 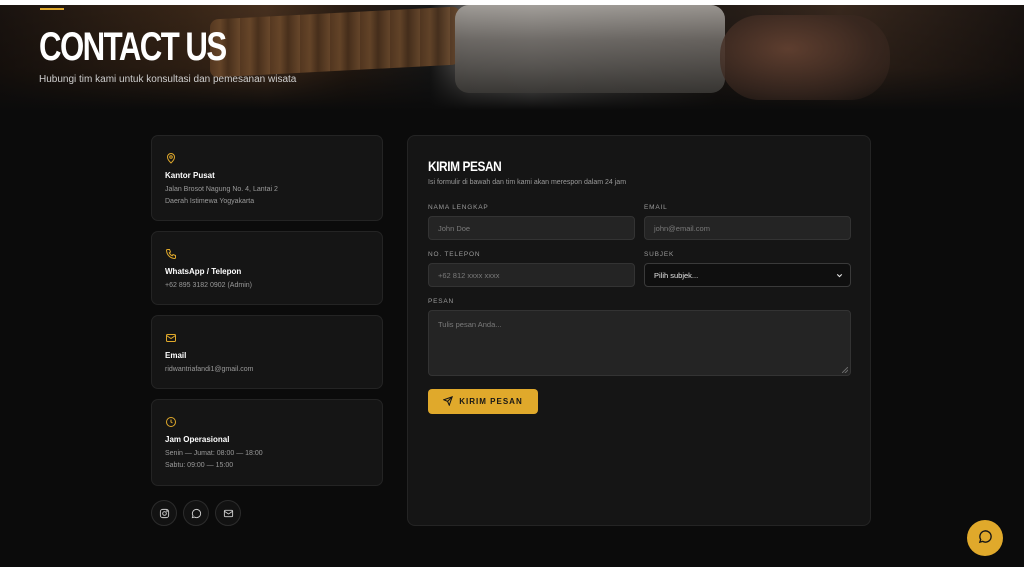 I want to click on card-title: Kantor Pusat, so click(x=190, y=175).